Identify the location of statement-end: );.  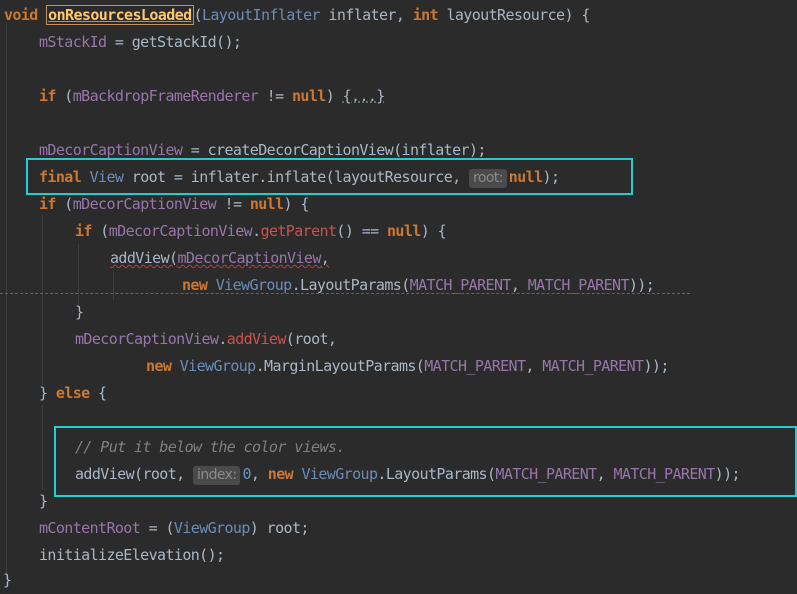
(551, 177).